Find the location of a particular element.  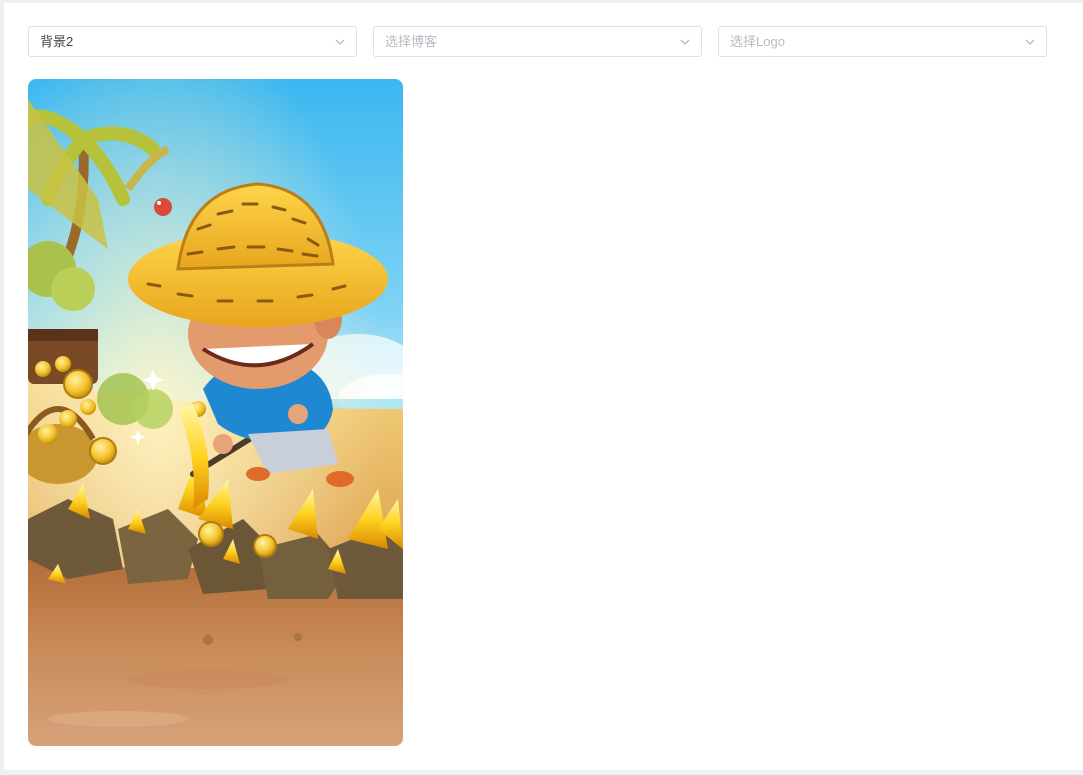

background-select: 背景2 is located at coordinates (192, 41).